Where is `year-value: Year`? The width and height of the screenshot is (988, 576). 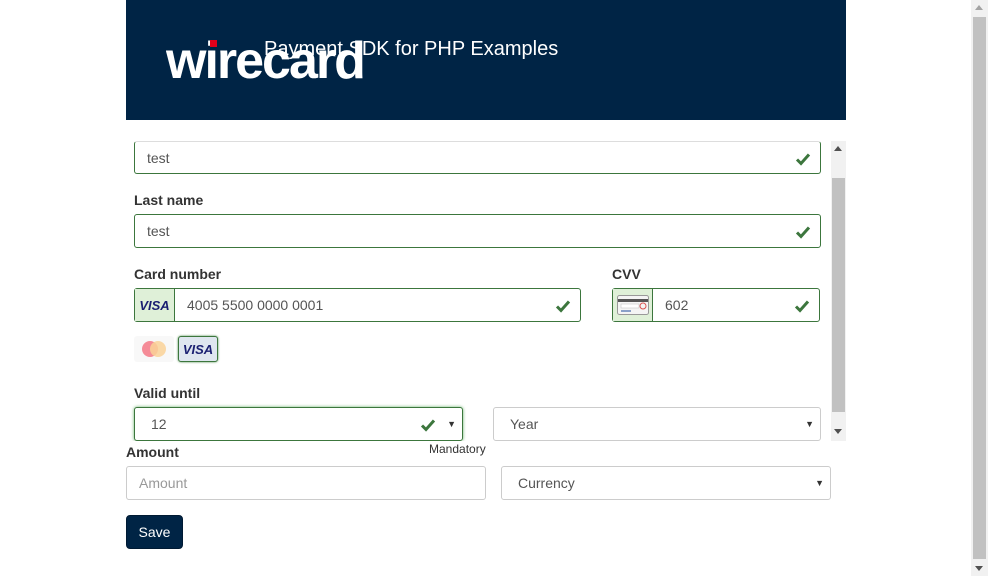 year-value: Year is located at coordinates (524, 424).